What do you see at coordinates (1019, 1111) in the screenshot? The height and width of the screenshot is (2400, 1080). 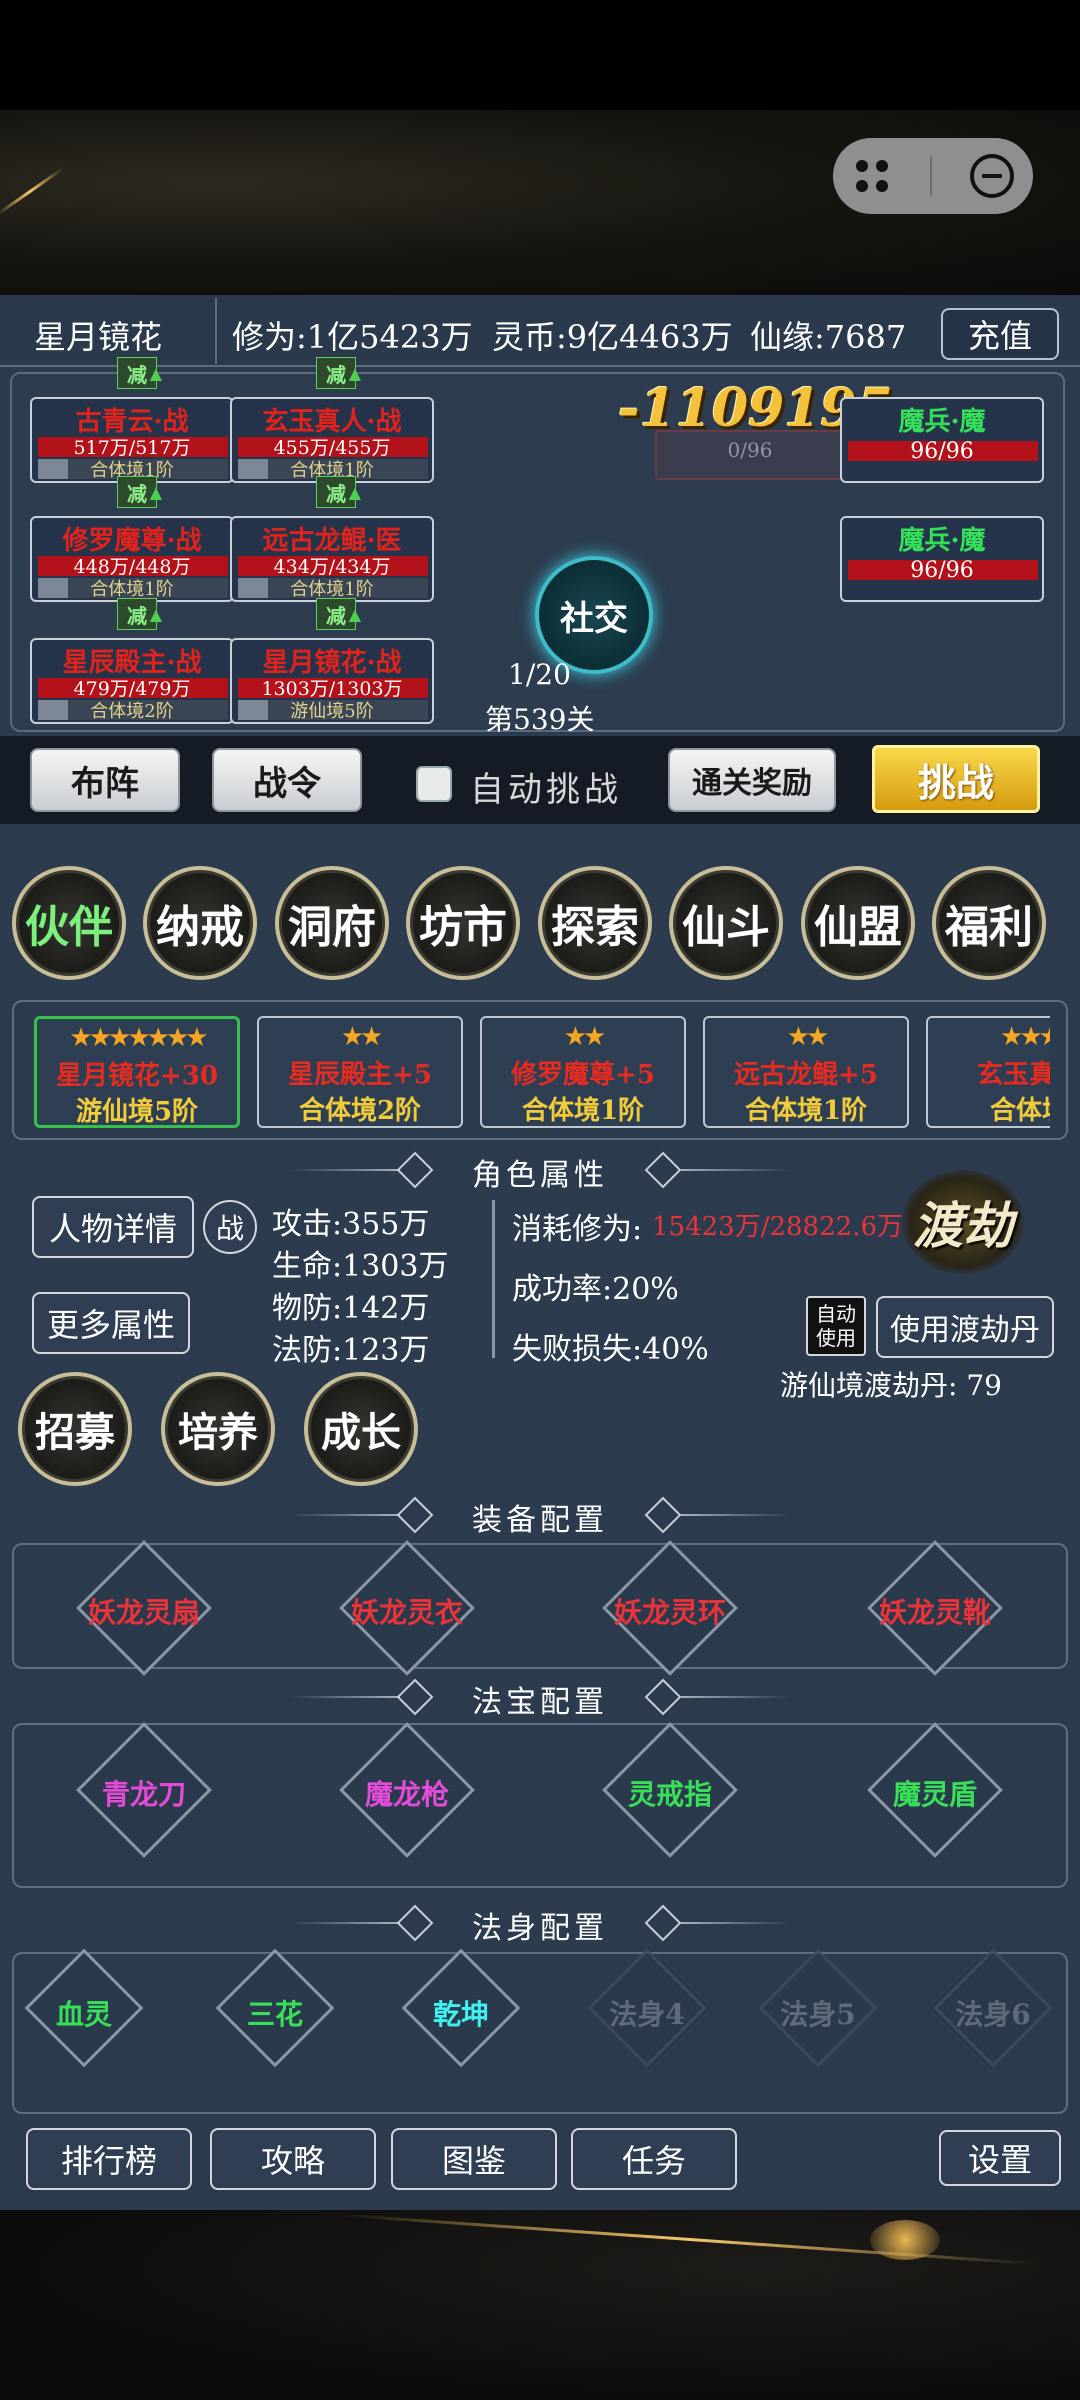 I see `partner-realm: 合体境` at bounding box center [1019, 1111].